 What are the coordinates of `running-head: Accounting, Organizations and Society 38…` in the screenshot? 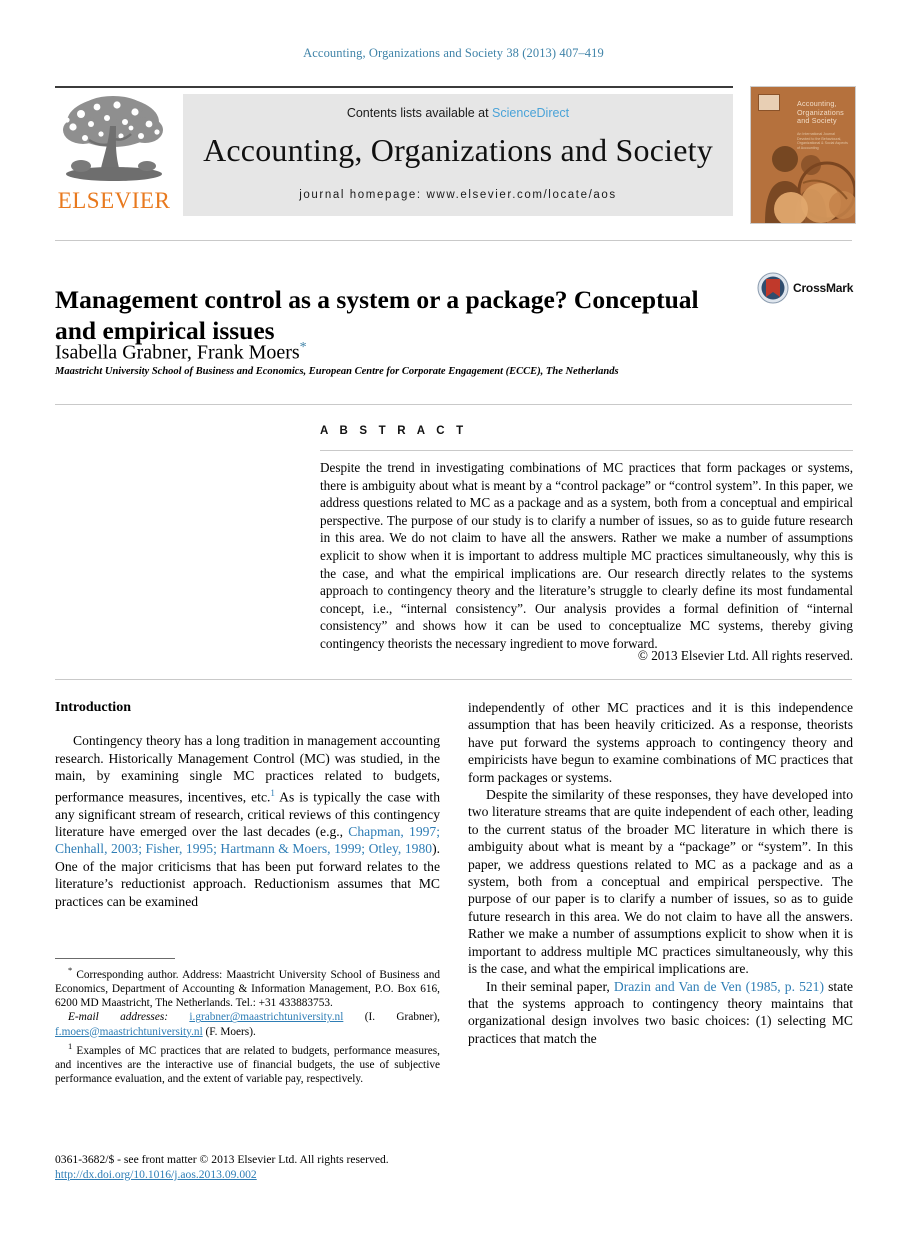 It's located at (453, 53).